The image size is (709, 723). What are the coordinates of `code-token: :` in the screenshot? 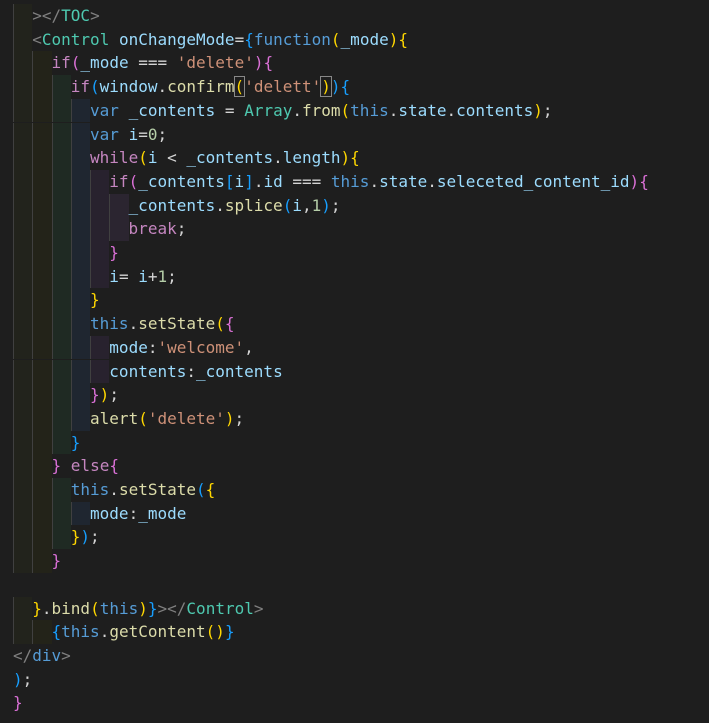 It's located at (133, 513).